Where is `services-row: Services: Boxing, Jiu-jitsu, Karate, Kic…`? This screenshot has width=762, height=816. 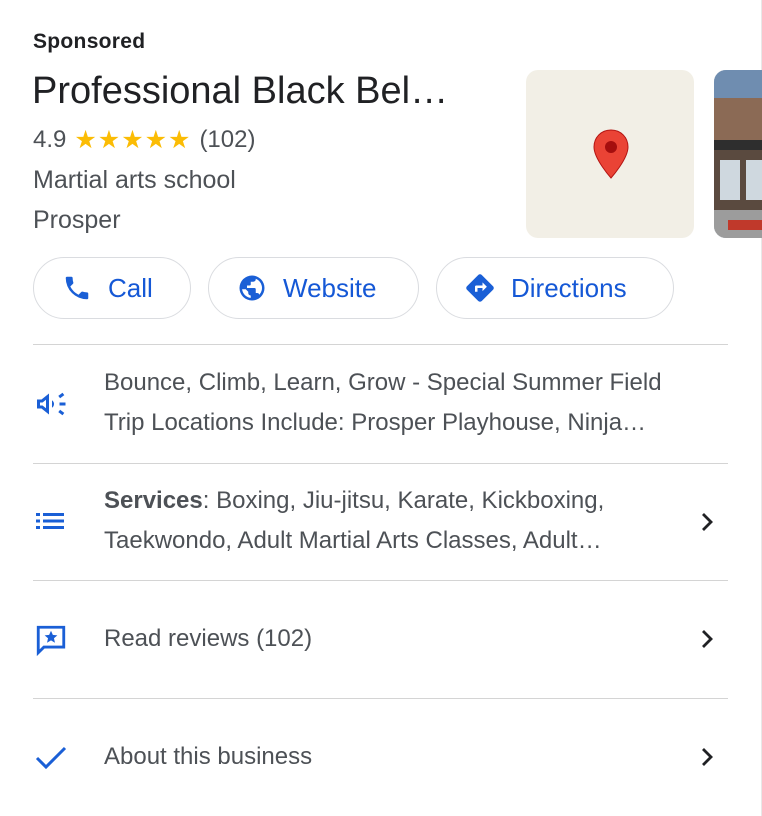 services-row: Services: Boxing, Jiu-jitsu, Karate, Kic… is located at coordinates (381, 522).